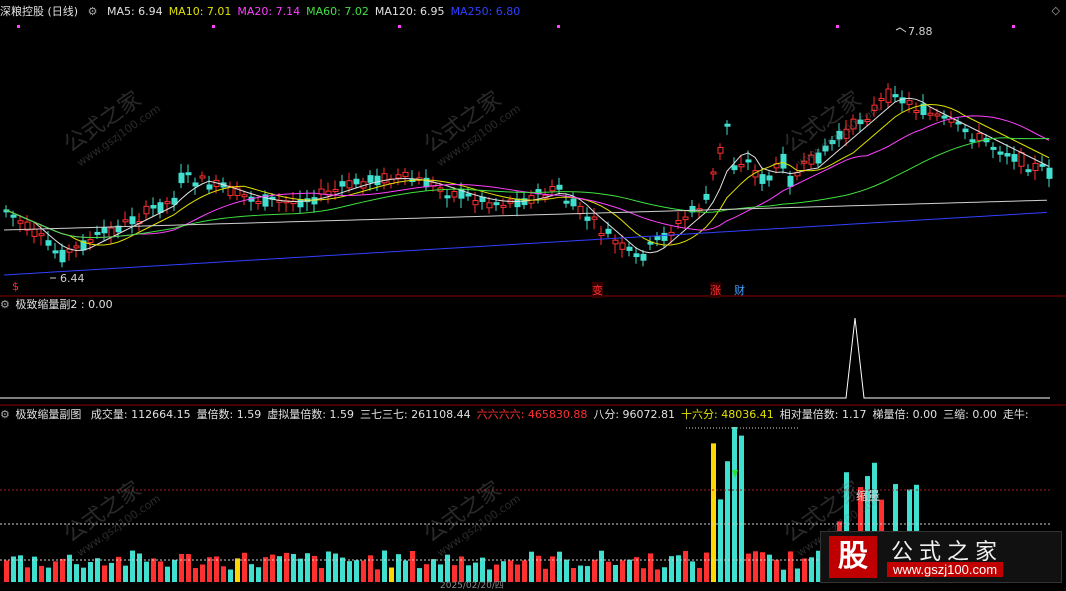 This screenshot has height=591, width=1066. Describe the element at coordinates (532, 414) in the screenshot. I see `volume-stat-label: 六六六六: 465830.88` at that location.